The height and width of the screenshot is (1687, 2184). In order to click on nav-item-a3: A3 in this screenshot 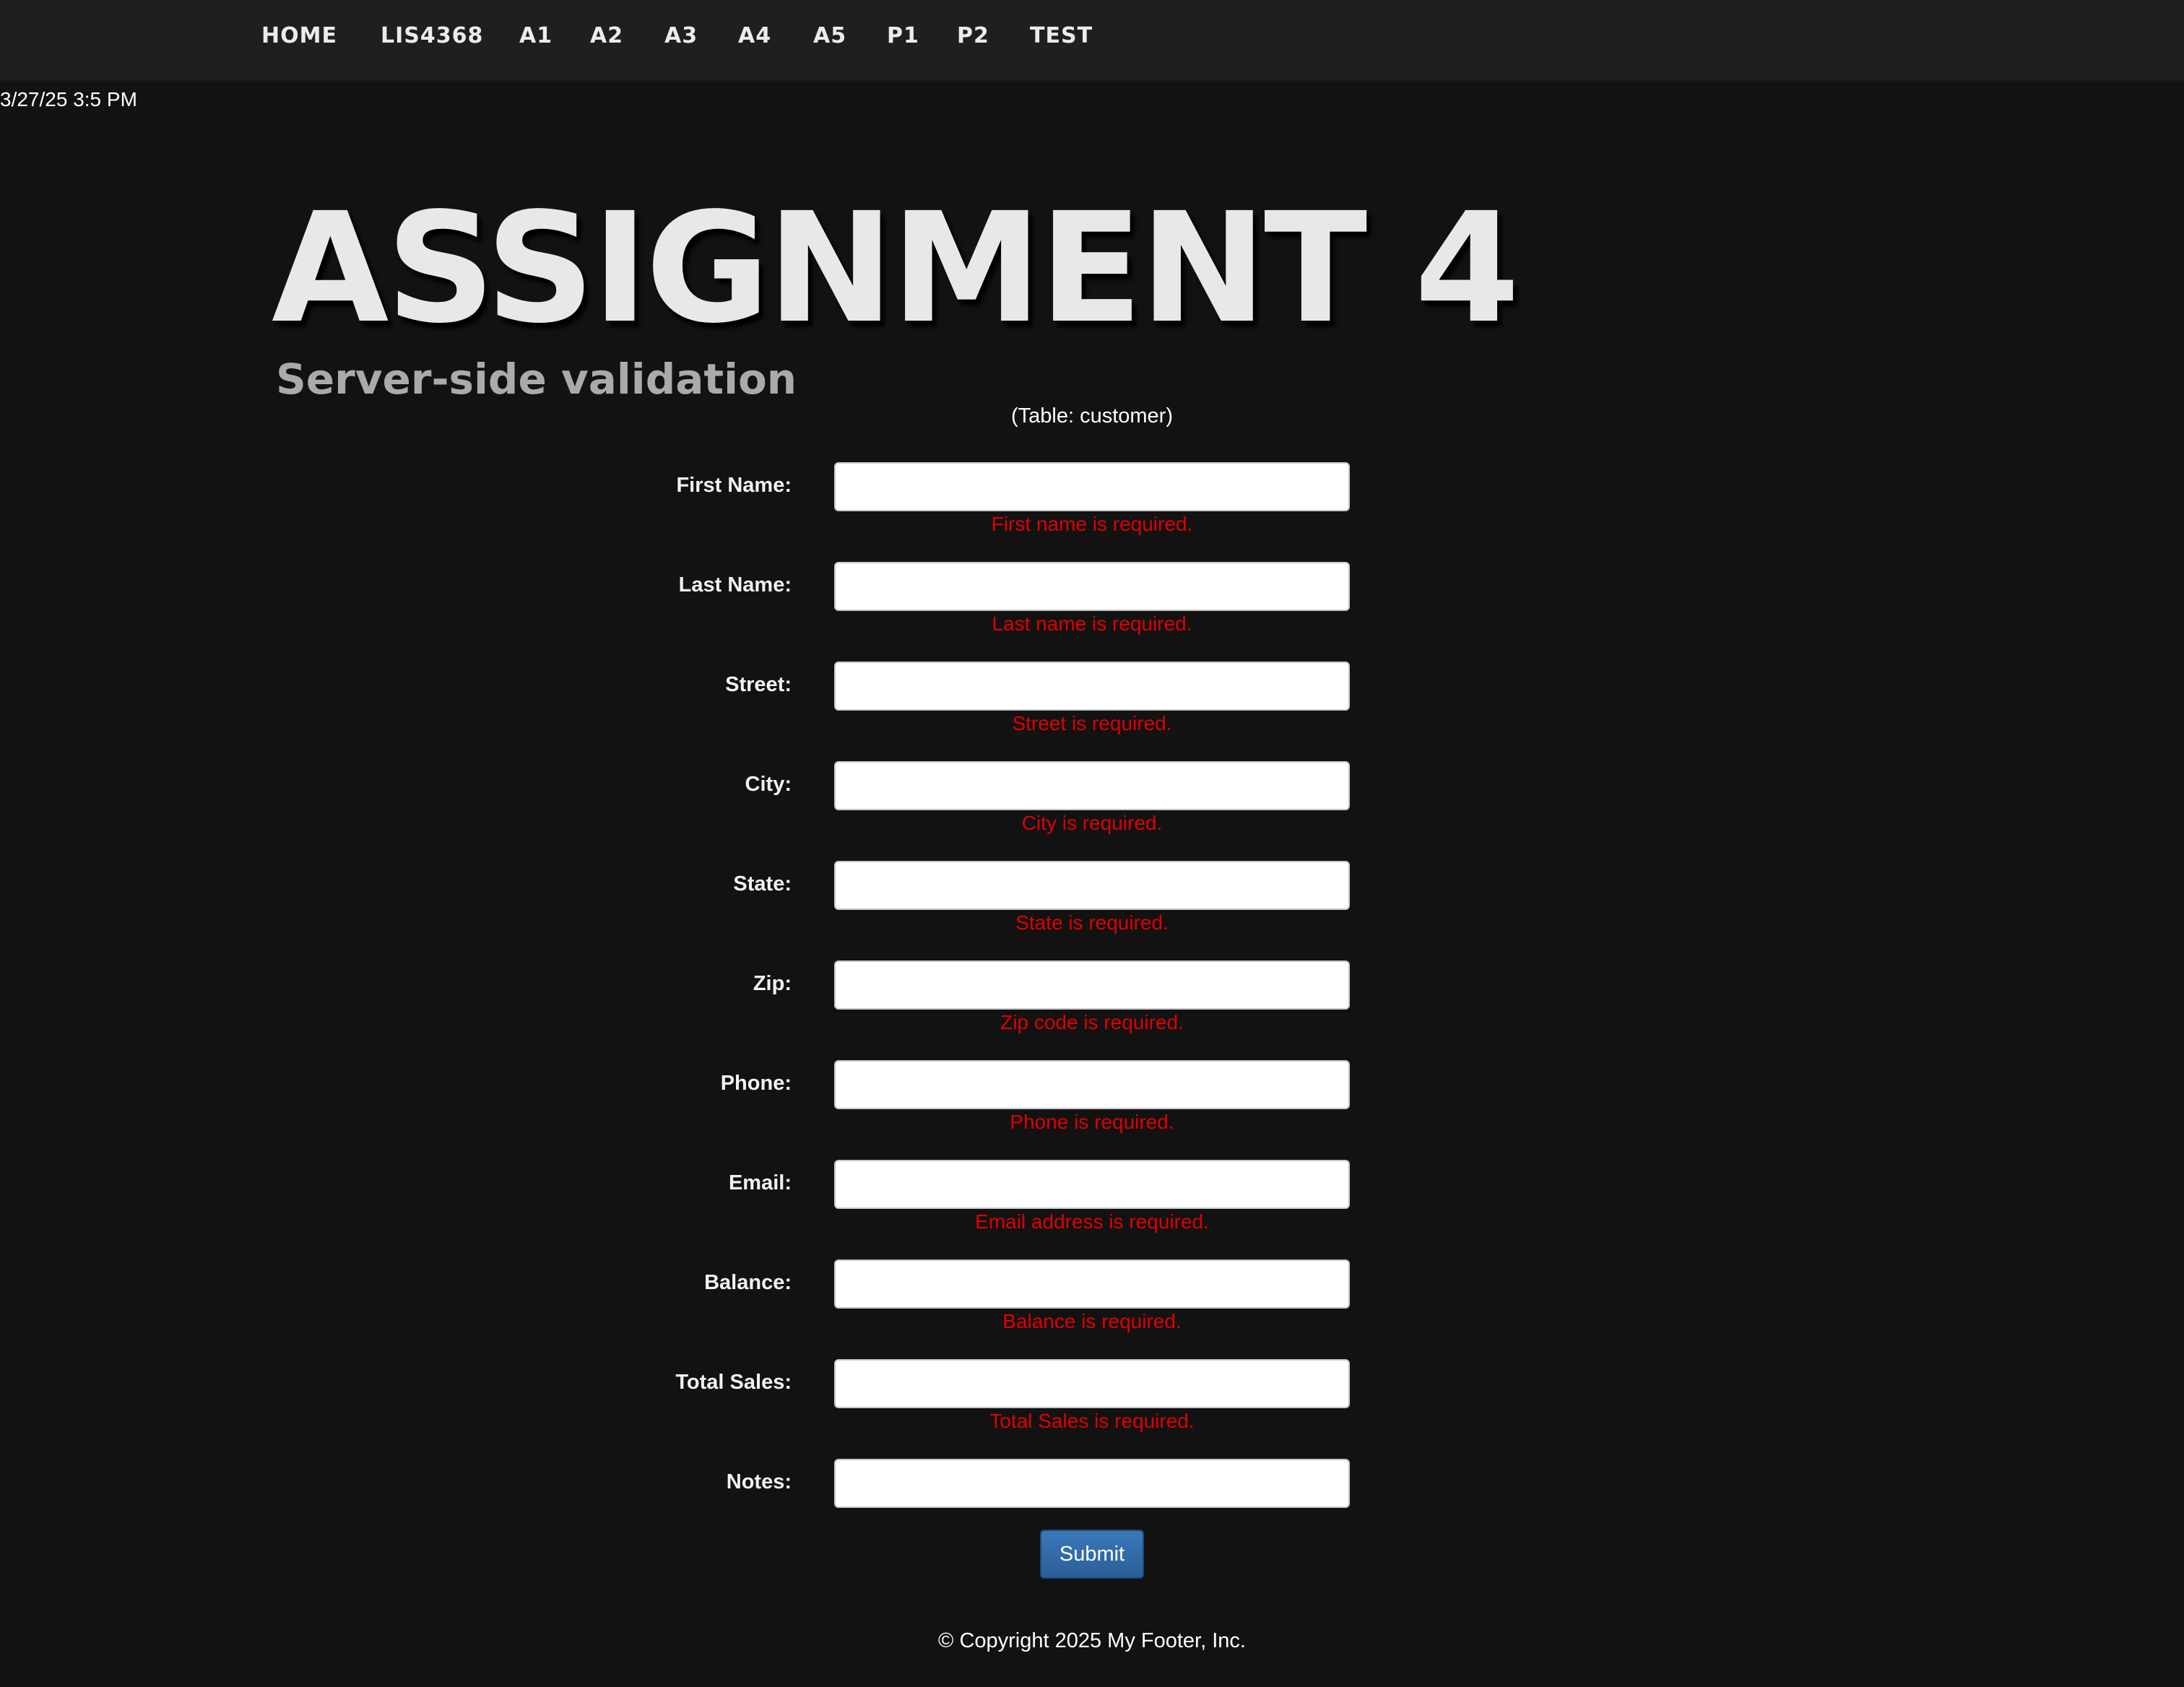, I will do `click(681, 36)`.